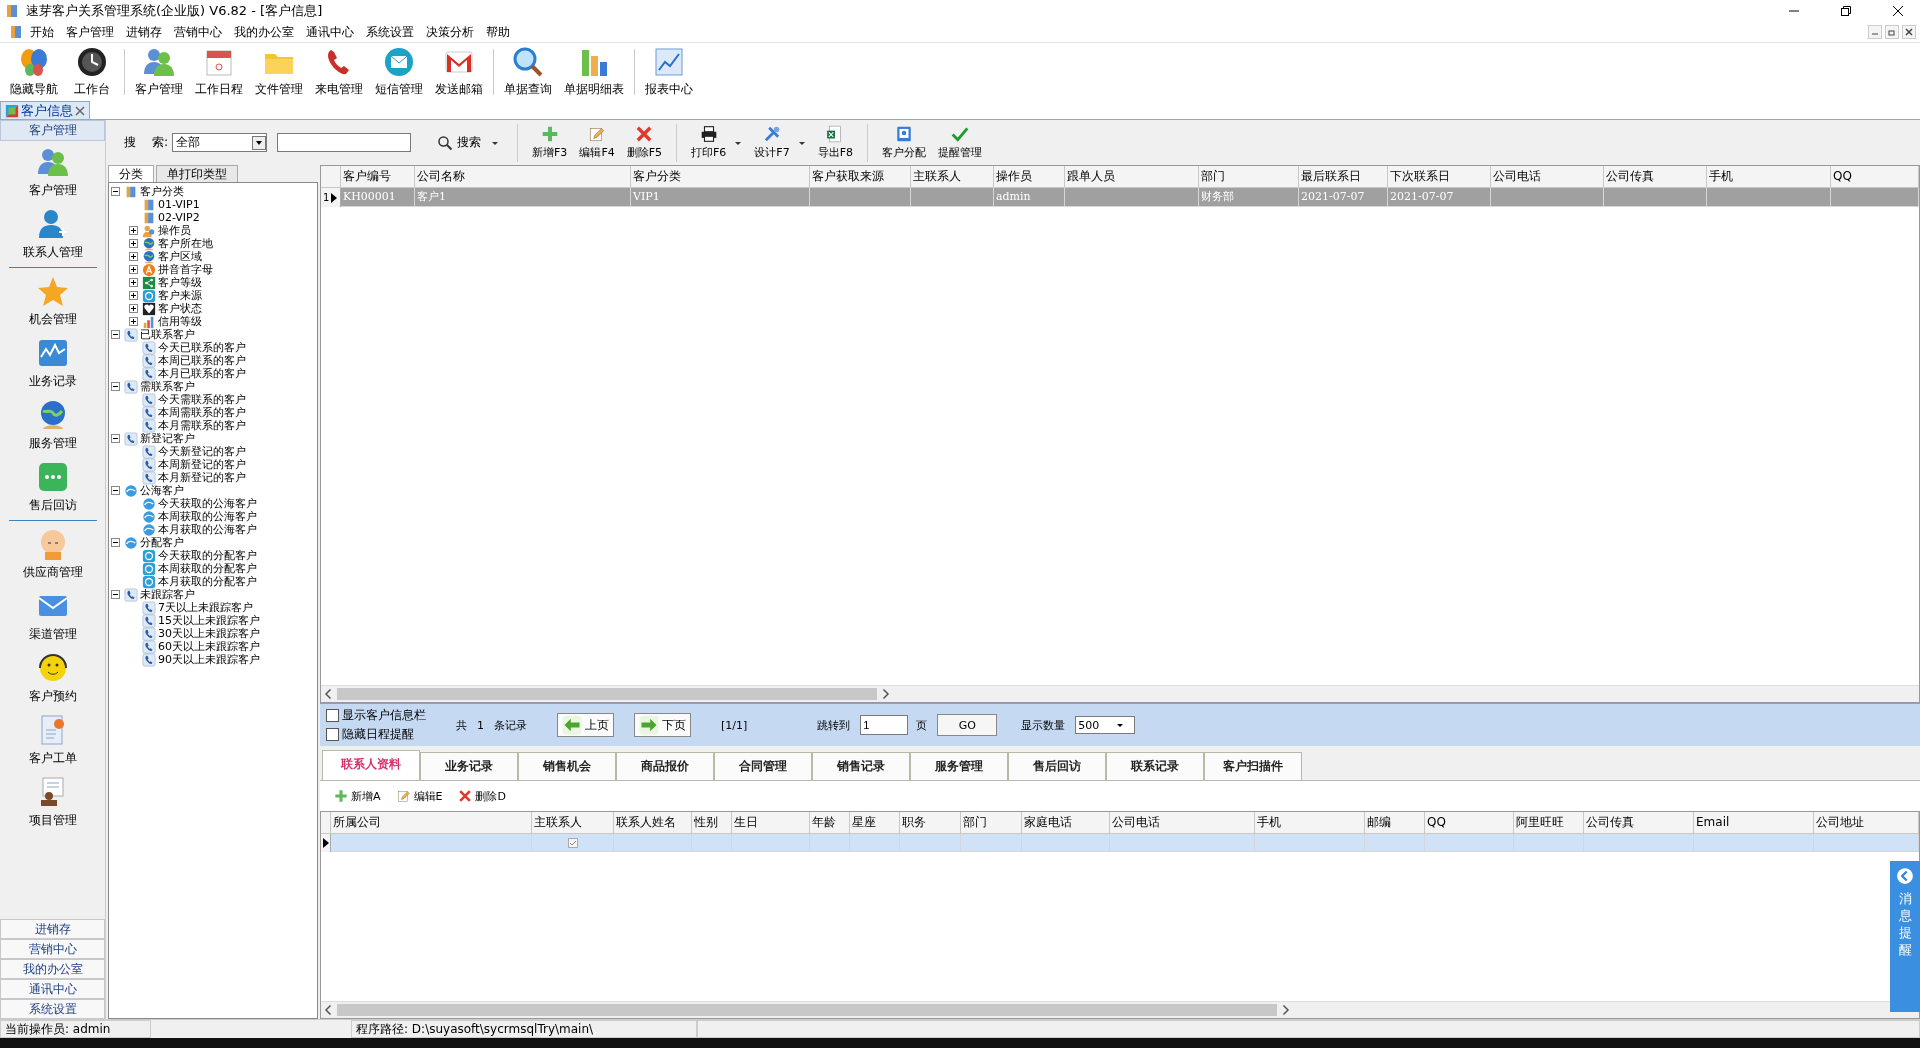 Image resolution: width=1920 pixels, height=1048 pixels. I want to click on sidebar-section: 系统设置, so click(52, 1009).